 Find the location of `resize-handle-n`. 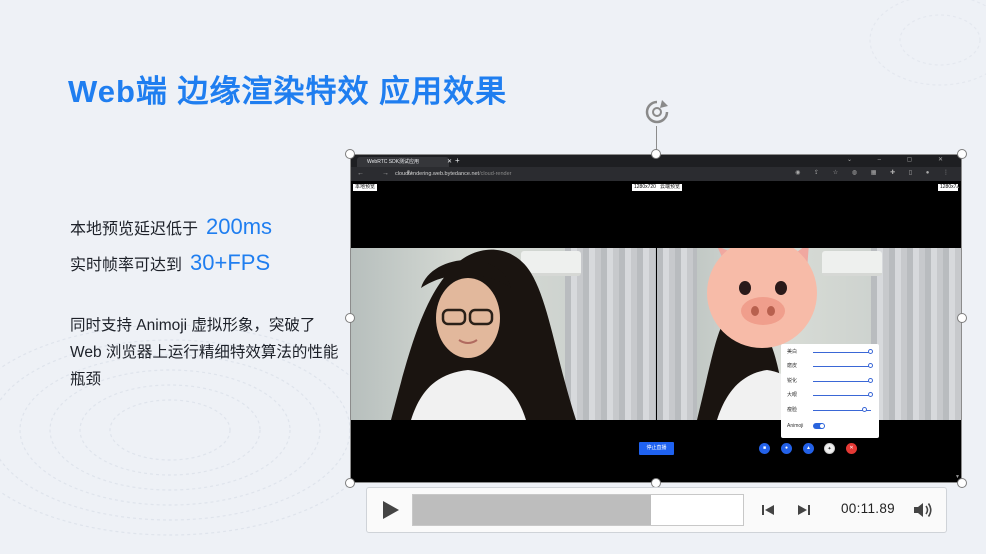

resize-handle-n is located at coordinates (656, 154).